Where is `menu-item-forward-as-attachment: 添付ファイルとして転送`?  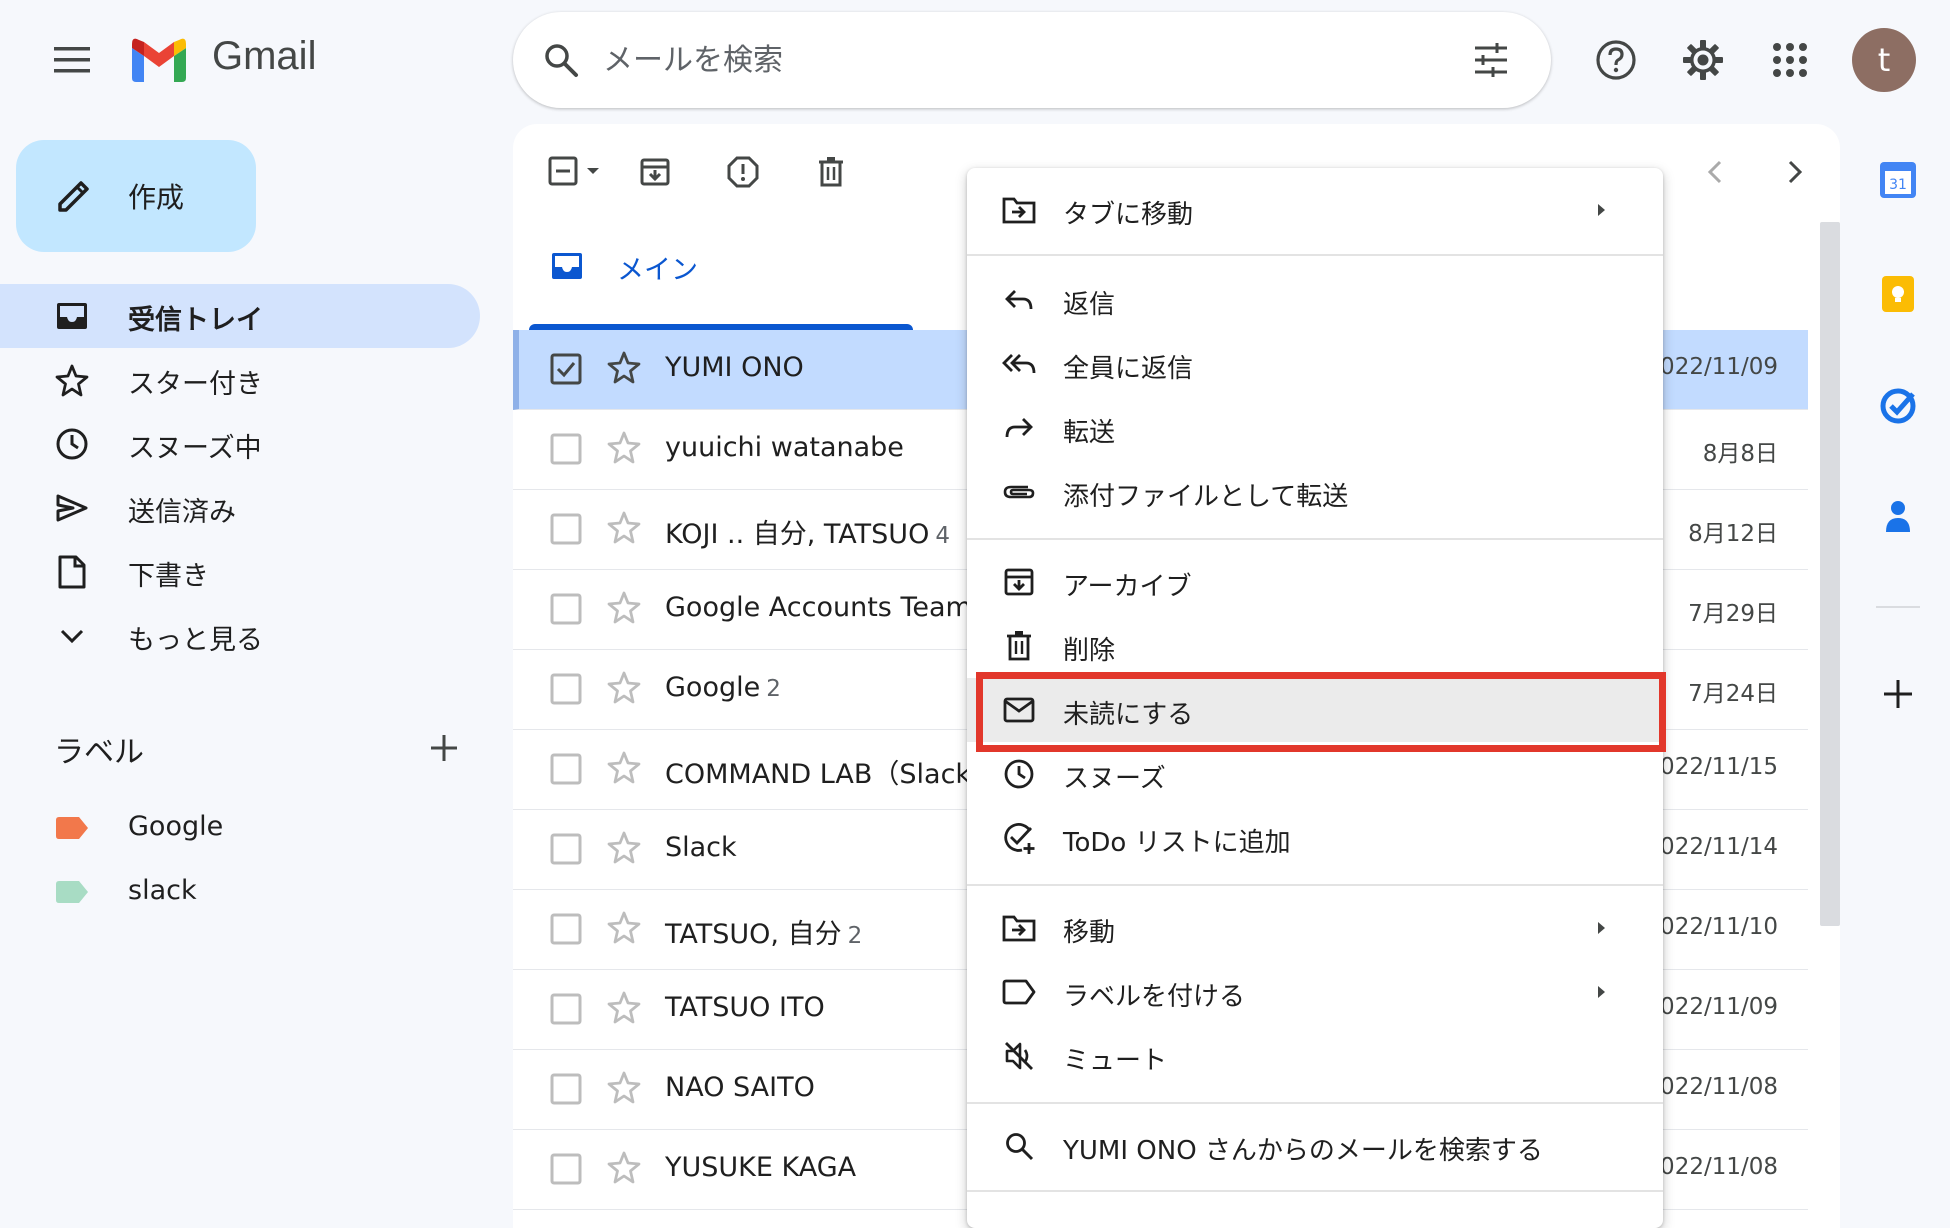 menu-item-forward-as-attachment: 添付ファイルとして転送 is located at coordinates (1315, 492).